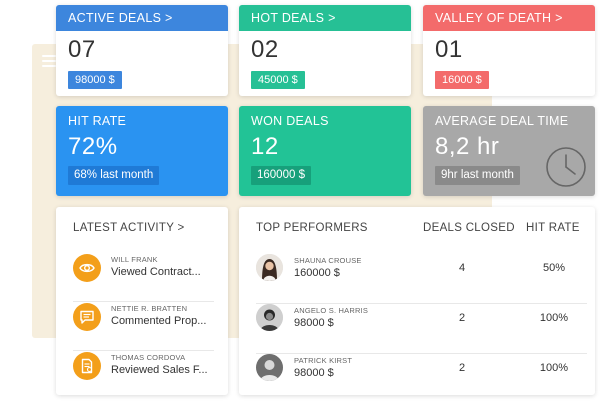 The height and width of the screenshot is (402, 603). What do you see at coordinates (142, 151) in the screenshot?
I see `hit-rate-card: HIT RATE 72% 68% last month` at bounding box center [142, 151].